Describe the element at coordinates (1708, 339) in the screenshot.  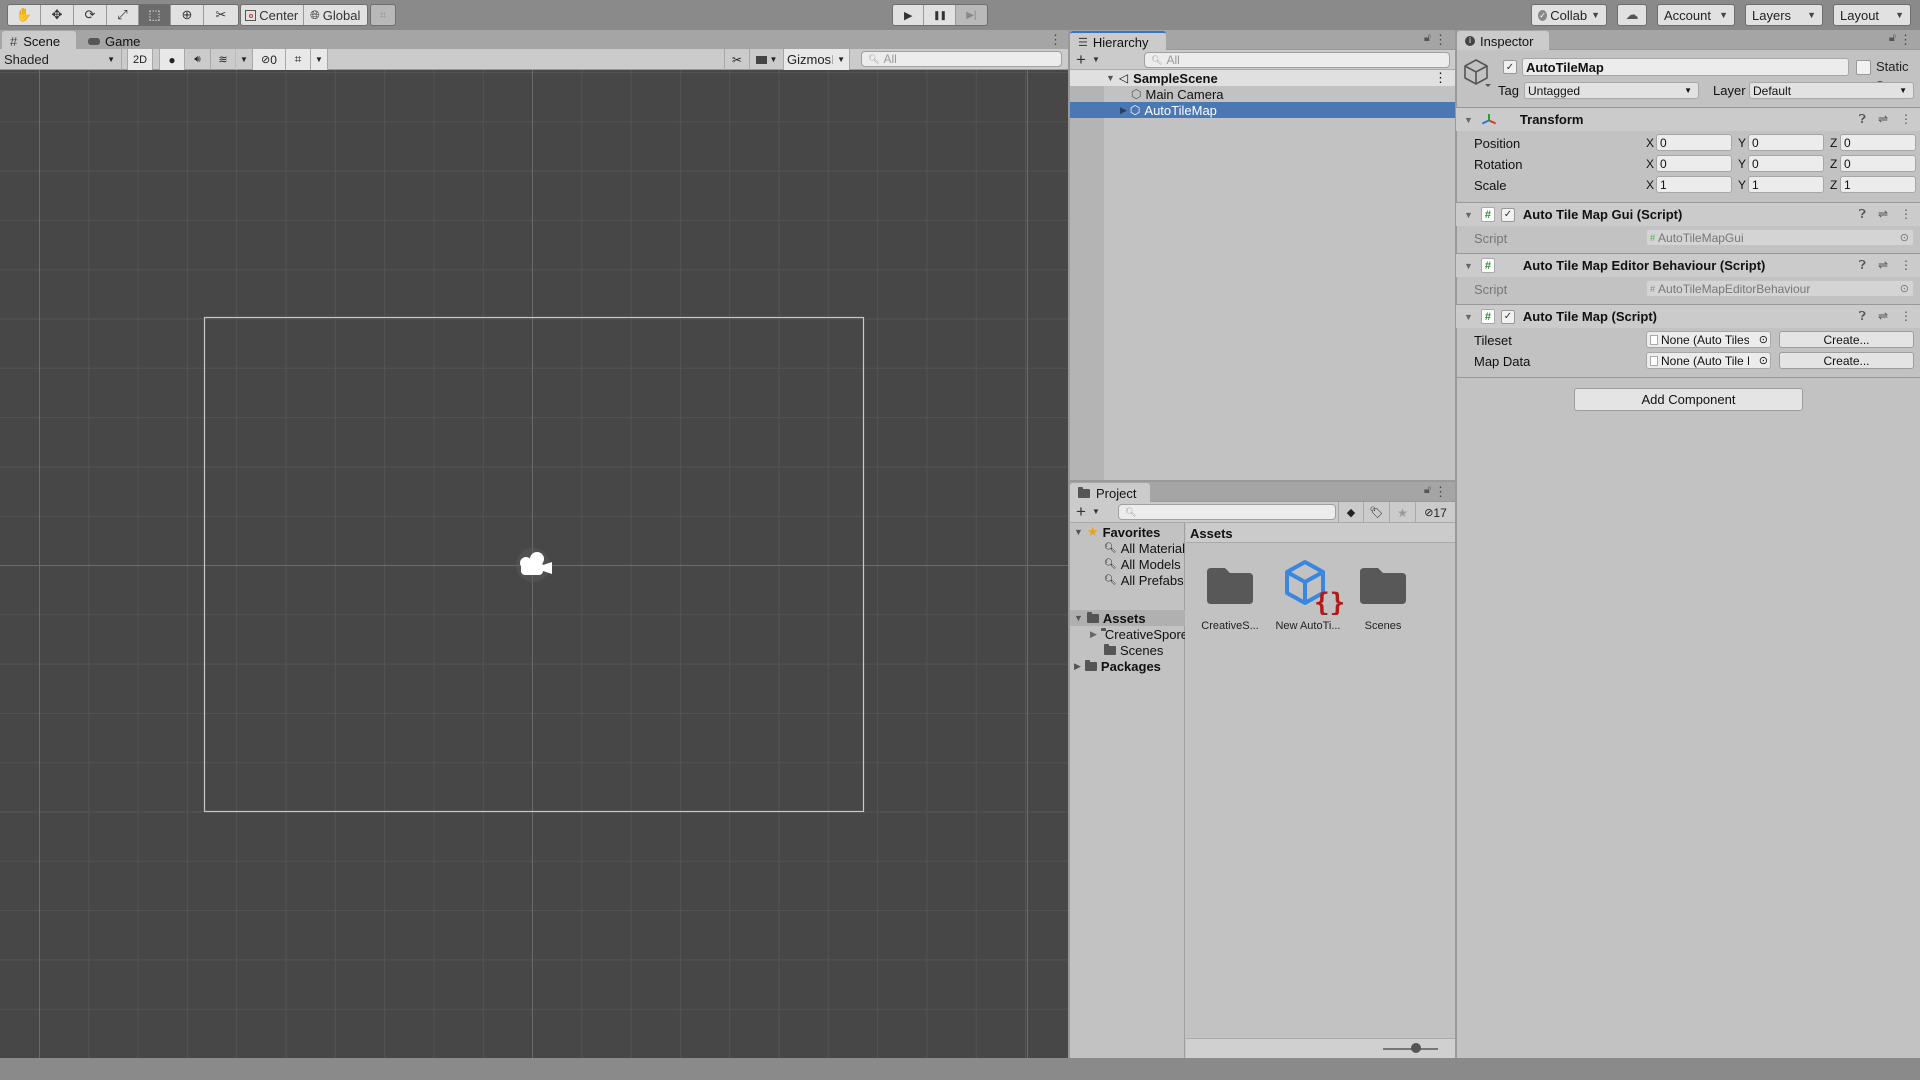
I see `tileset-object-field: None (Auto Tileset) ⊙` at that location.